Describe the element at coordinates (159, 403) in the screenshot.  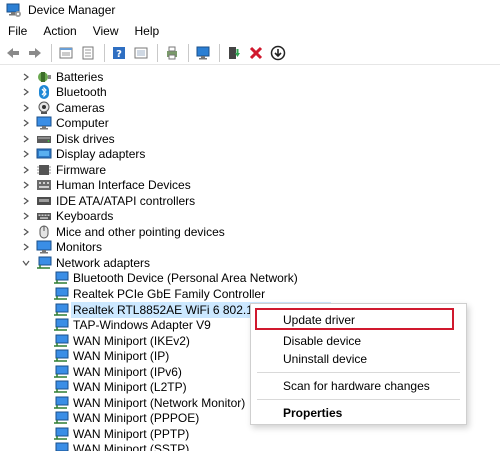
I see `network-adapter-label: WAN Miniport (Network Monitor)` at that location.